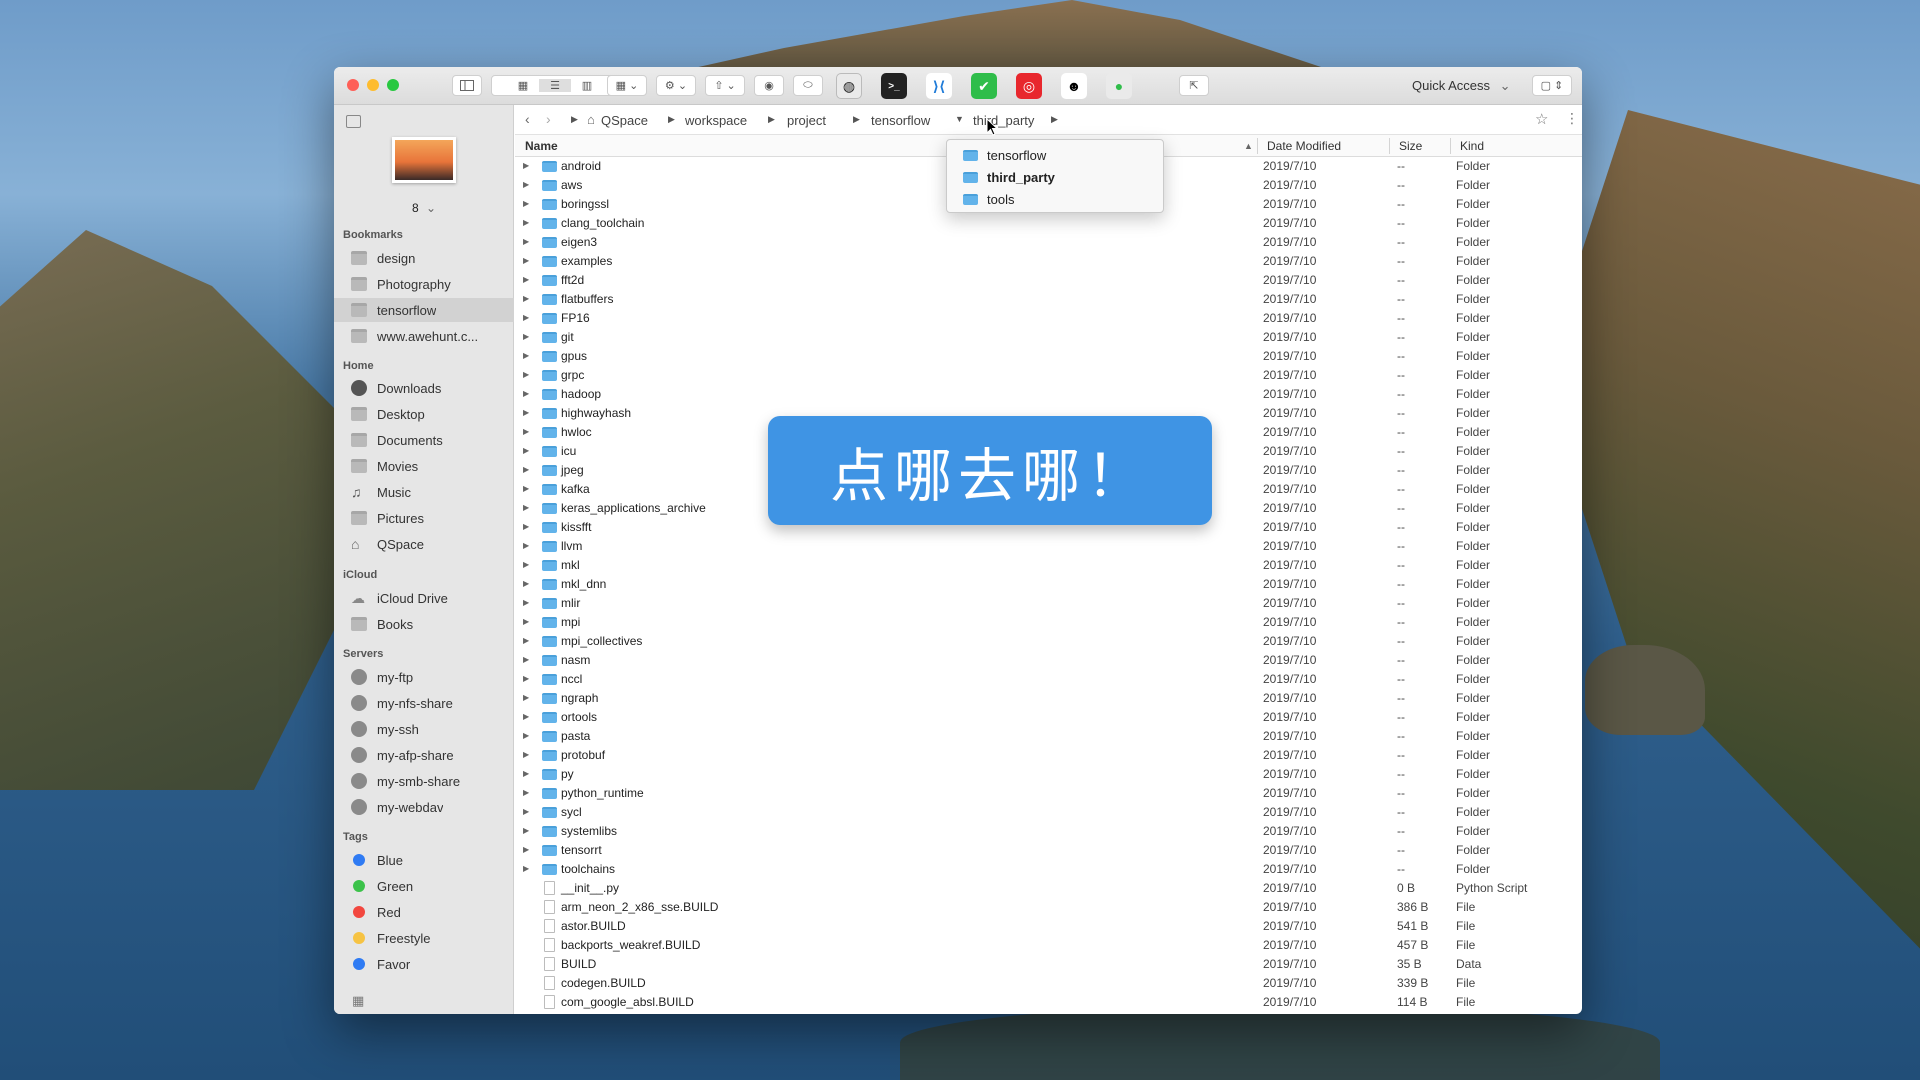 The height and width of the screenshot is (1080, 1920). Describe the element at coordinates (353, 85) in the screenshot. I see `close-window-button` at that location.